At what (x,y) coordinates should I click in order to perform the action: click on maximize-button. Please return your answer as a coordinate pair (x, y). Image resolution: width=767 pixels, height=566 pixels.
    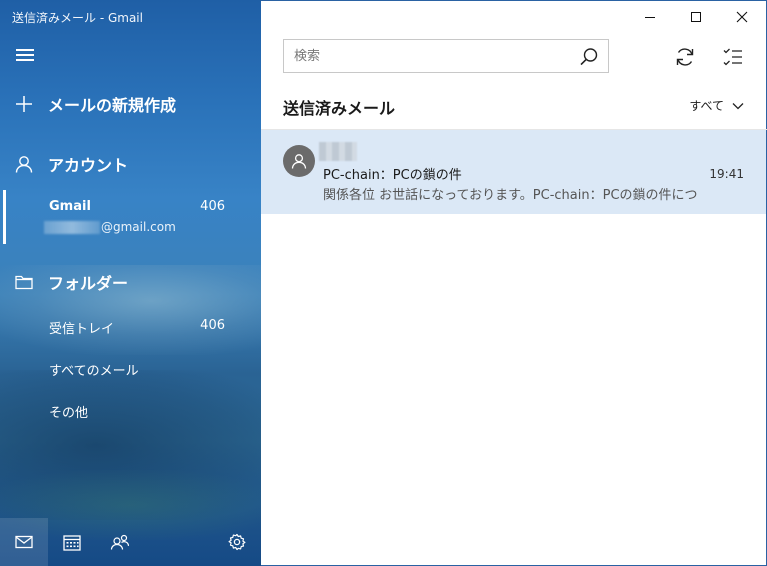
    Looking at the image, I should click on (696, 17).